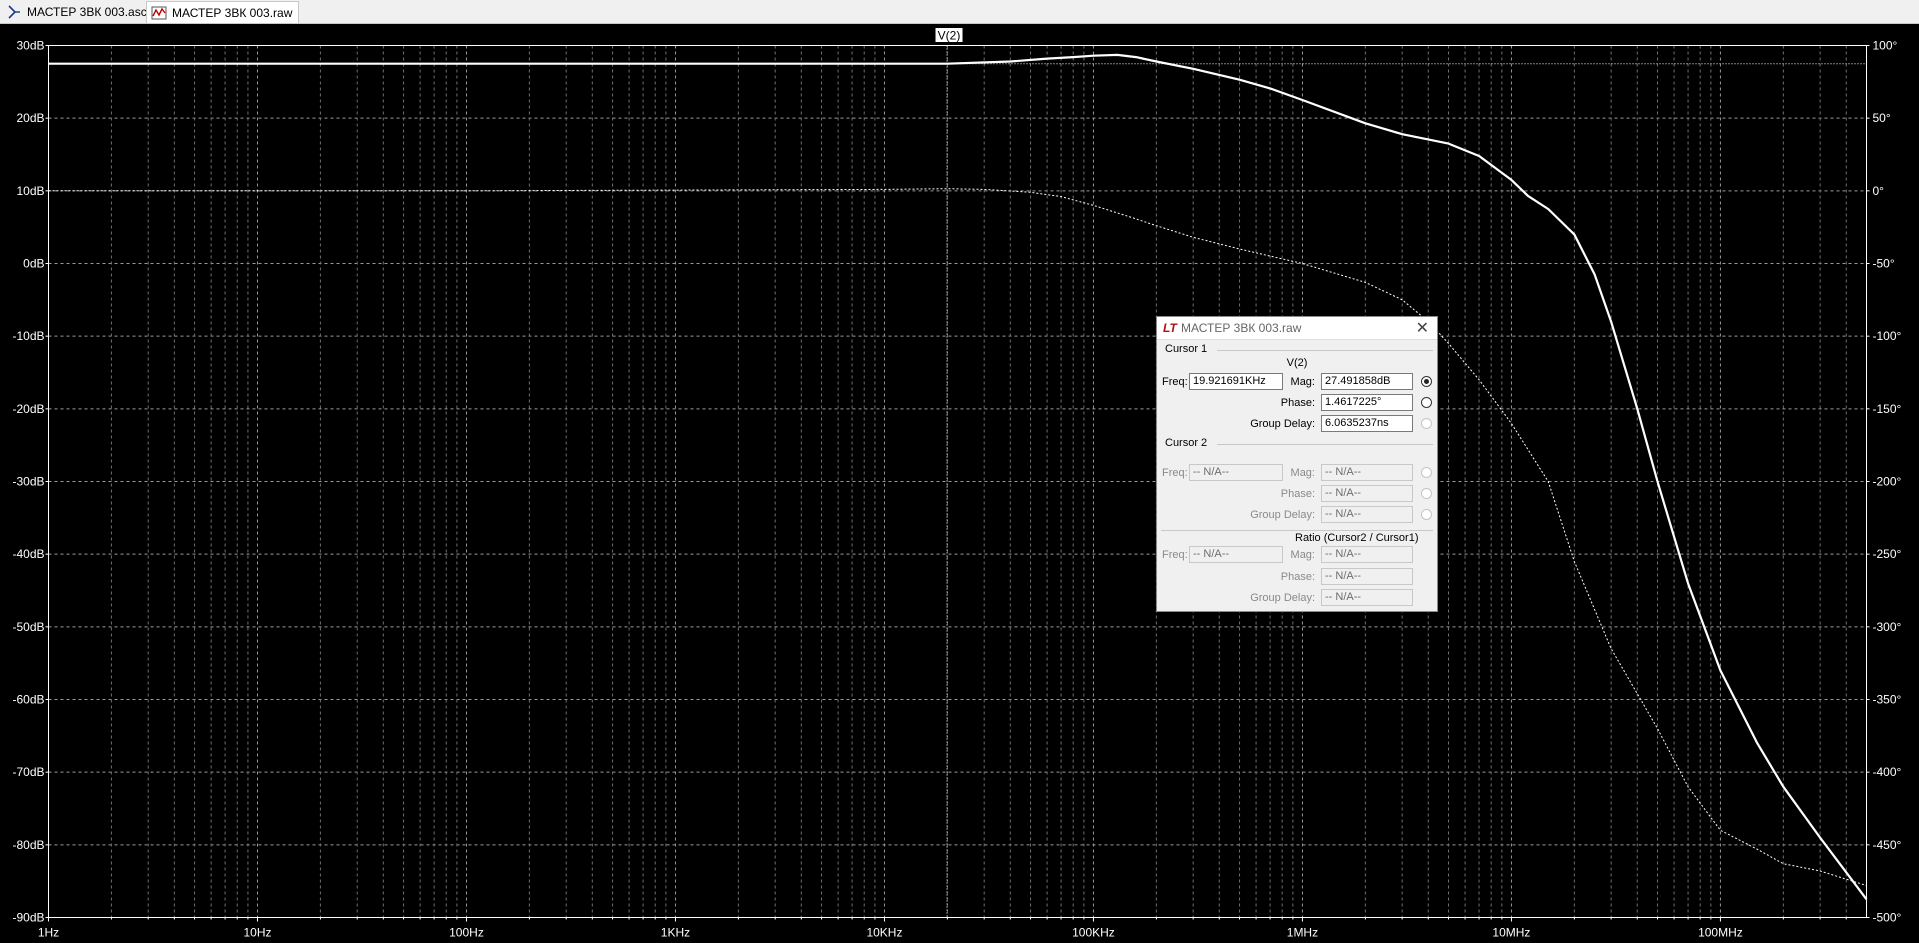 Image resolution: width=1919 pixels, height=943 pixels. What do you see at coordinates (14, 12) in the screenshot?
I see `schematic-icon` at bounding box center [14, 12].